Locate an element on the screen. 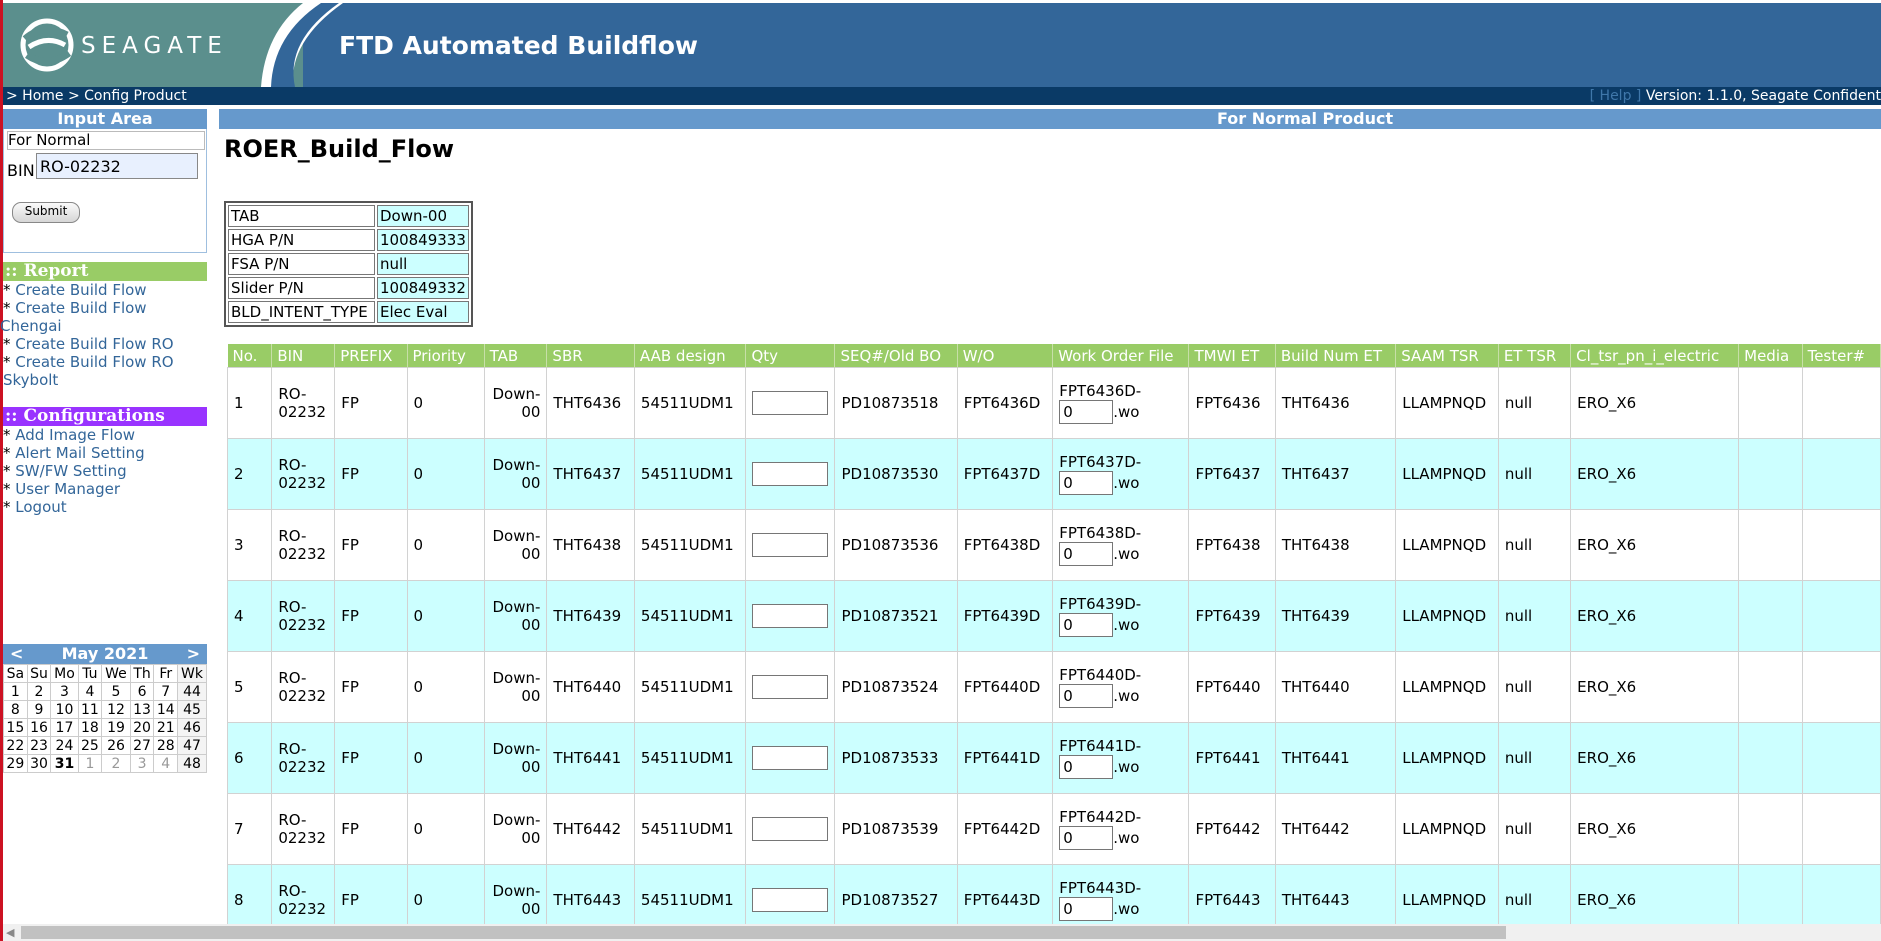  nav-label: Add Image Flow is located at coordinates (75, 435).